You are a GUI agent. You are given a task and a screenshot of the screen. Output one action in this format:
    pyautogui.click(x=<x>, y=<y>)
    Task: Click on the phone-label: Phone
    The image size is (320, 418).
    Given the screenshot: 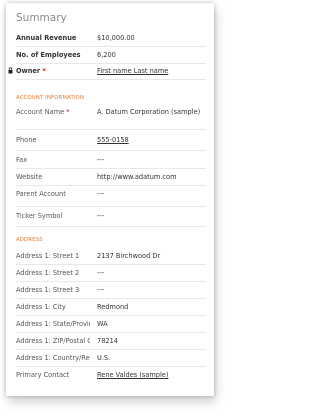 What is the action you would take?
    pyautogui.click(x=26, y=140)
    